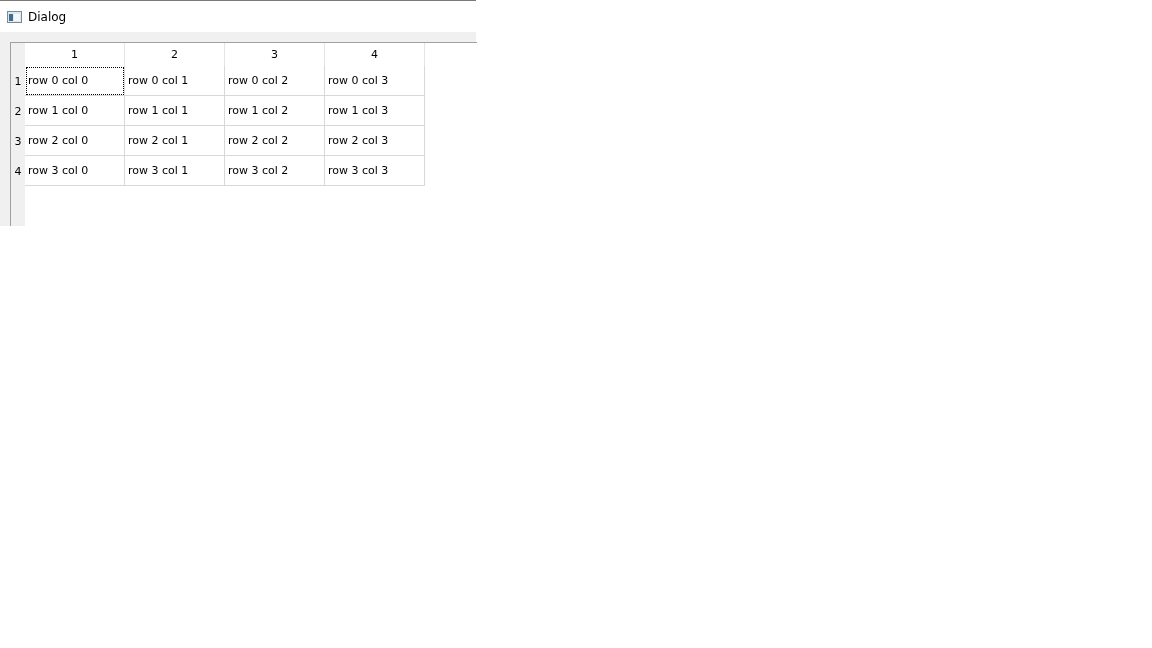  Describe the element at coordinates (75, 81) in the screenshot. I see `table-cell: row 0 col 0` at that location.